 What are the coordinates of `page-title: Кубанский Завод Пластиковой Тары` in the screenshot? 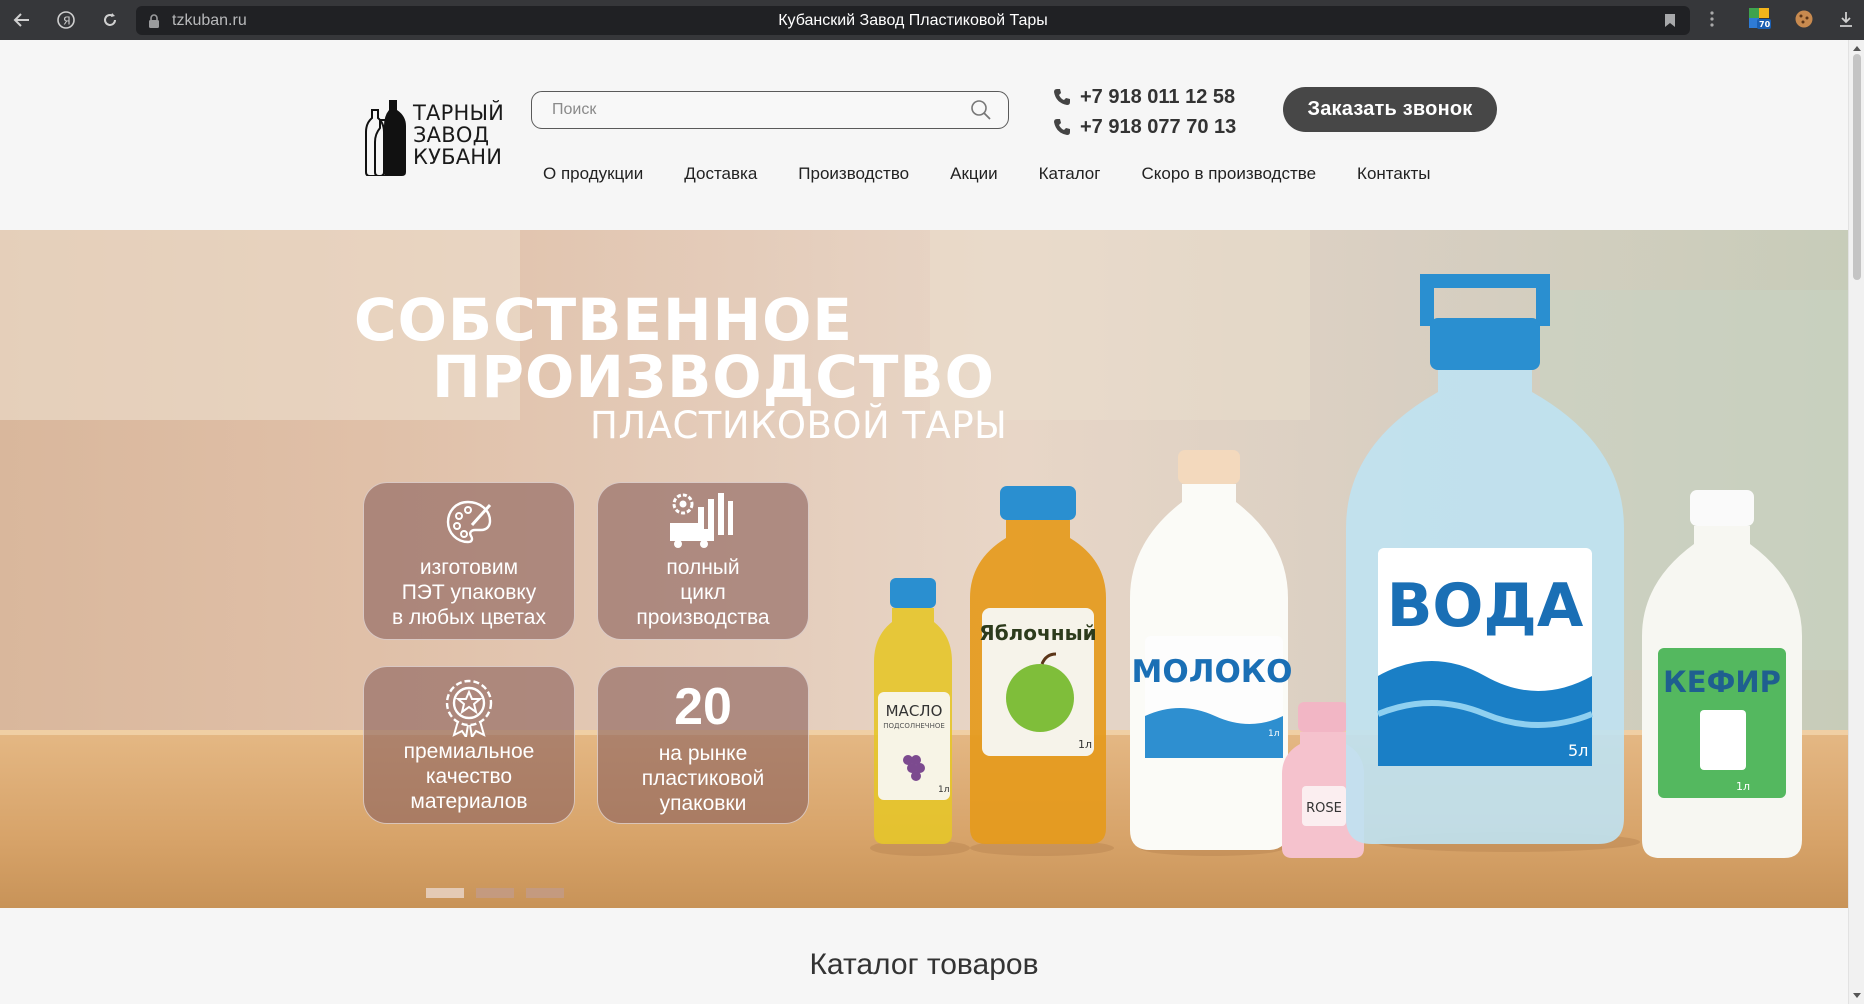 It's located at (913, 20).